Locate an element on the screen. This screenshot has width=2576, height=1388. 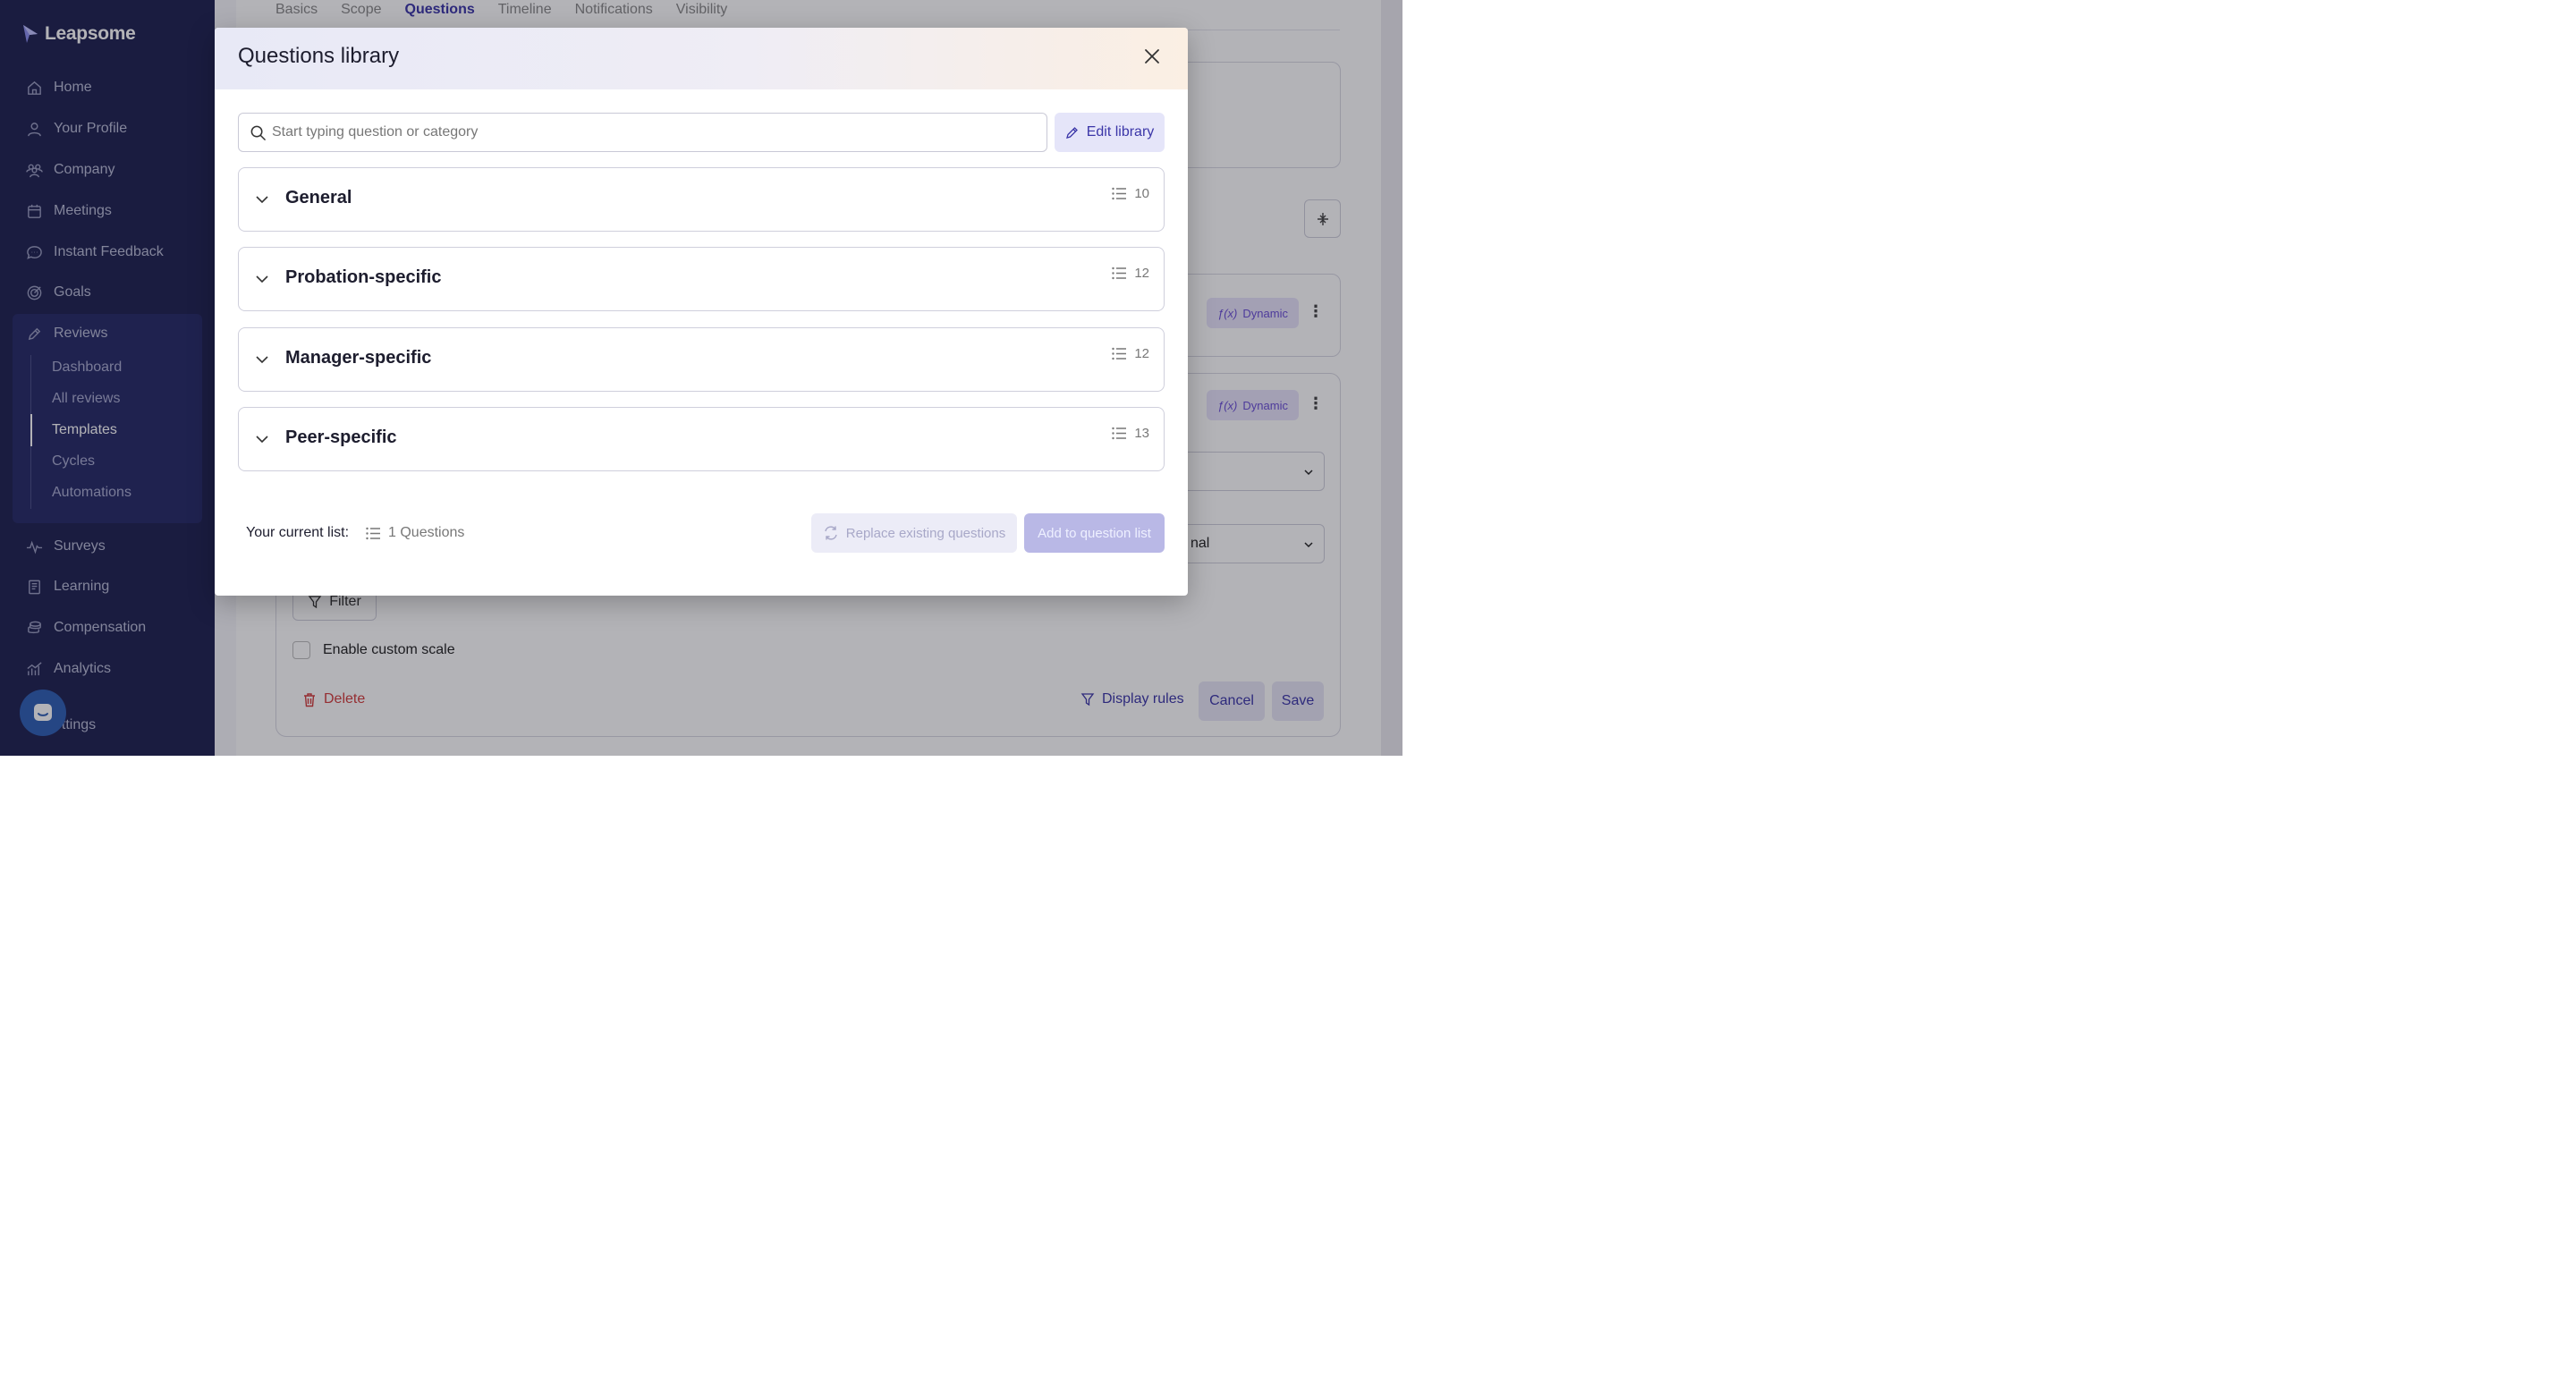
current-list-count: 1 Questions is located at coordinates (415, 533).